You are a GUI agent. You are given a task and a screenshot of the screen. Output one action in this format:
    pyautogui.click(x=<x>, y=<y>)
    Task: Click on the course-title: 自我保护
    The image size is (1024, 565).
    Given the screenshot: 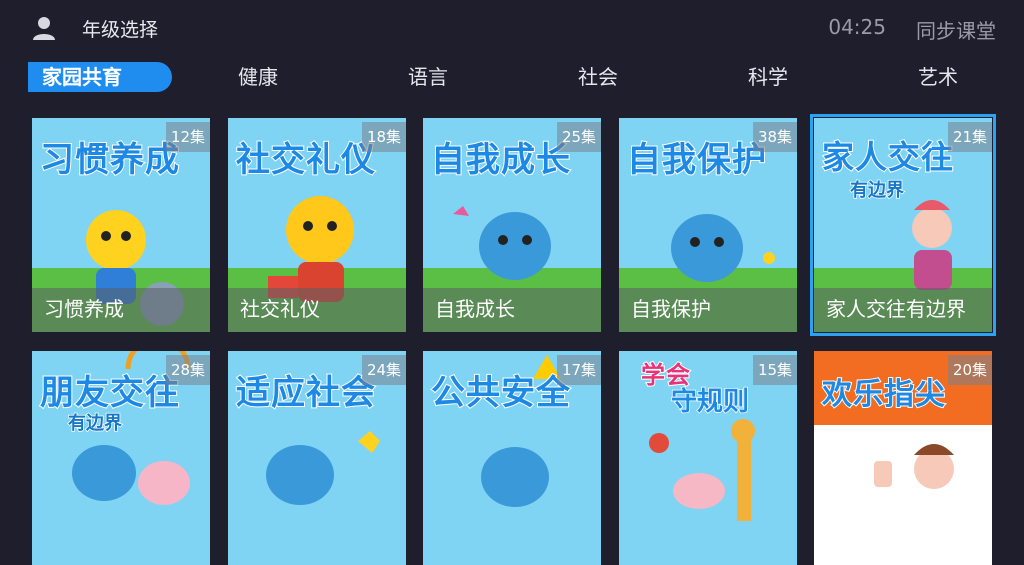 What is the action you would take?
    pyautogui.click(x=708, y=310)
    